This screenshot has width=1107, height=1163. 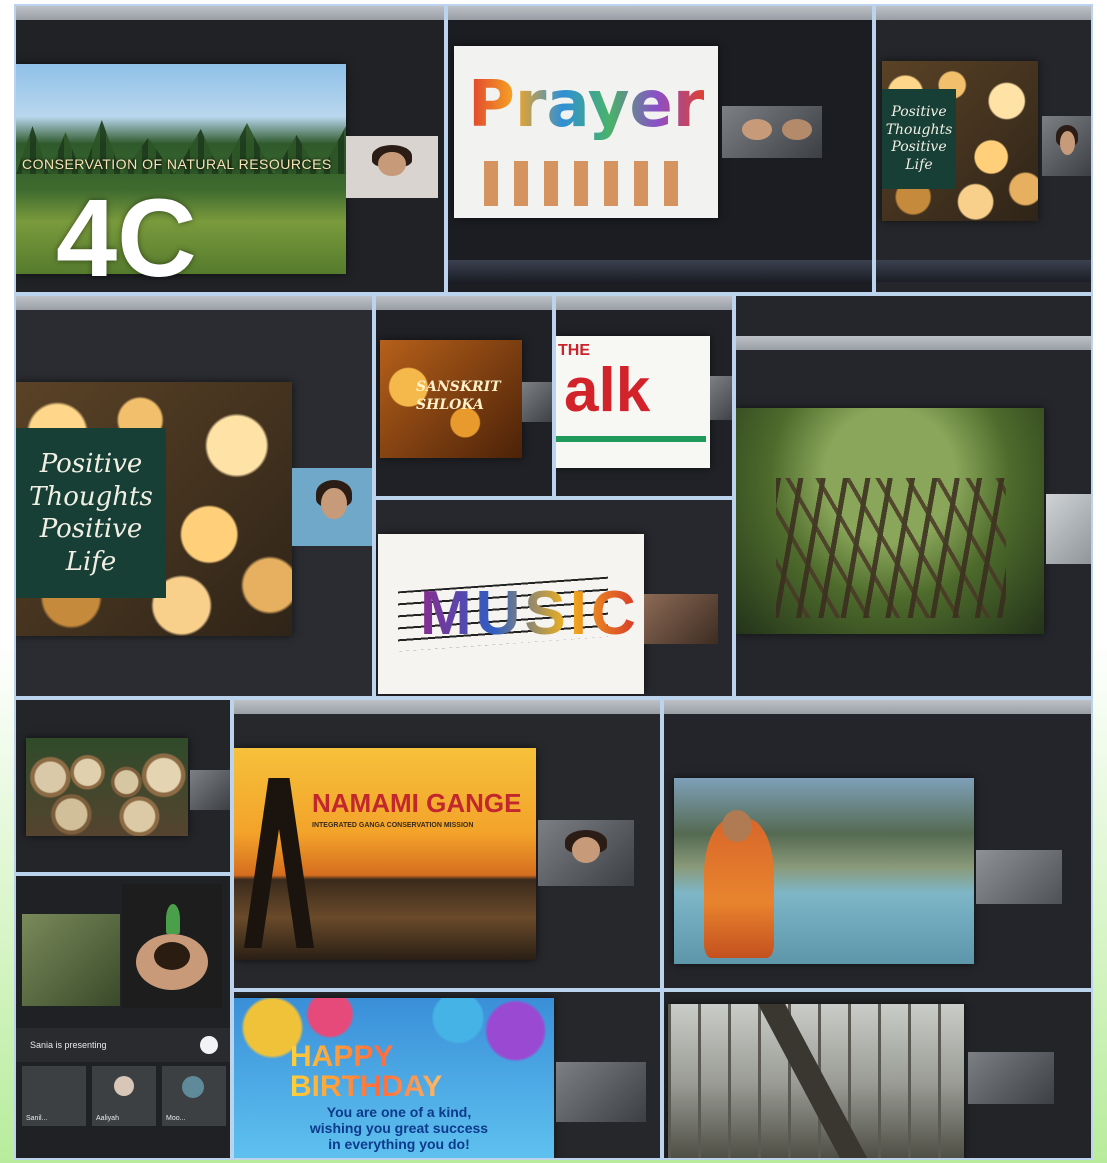 I want to click on photo-music: MUSIC, so click(x=554, y=598).